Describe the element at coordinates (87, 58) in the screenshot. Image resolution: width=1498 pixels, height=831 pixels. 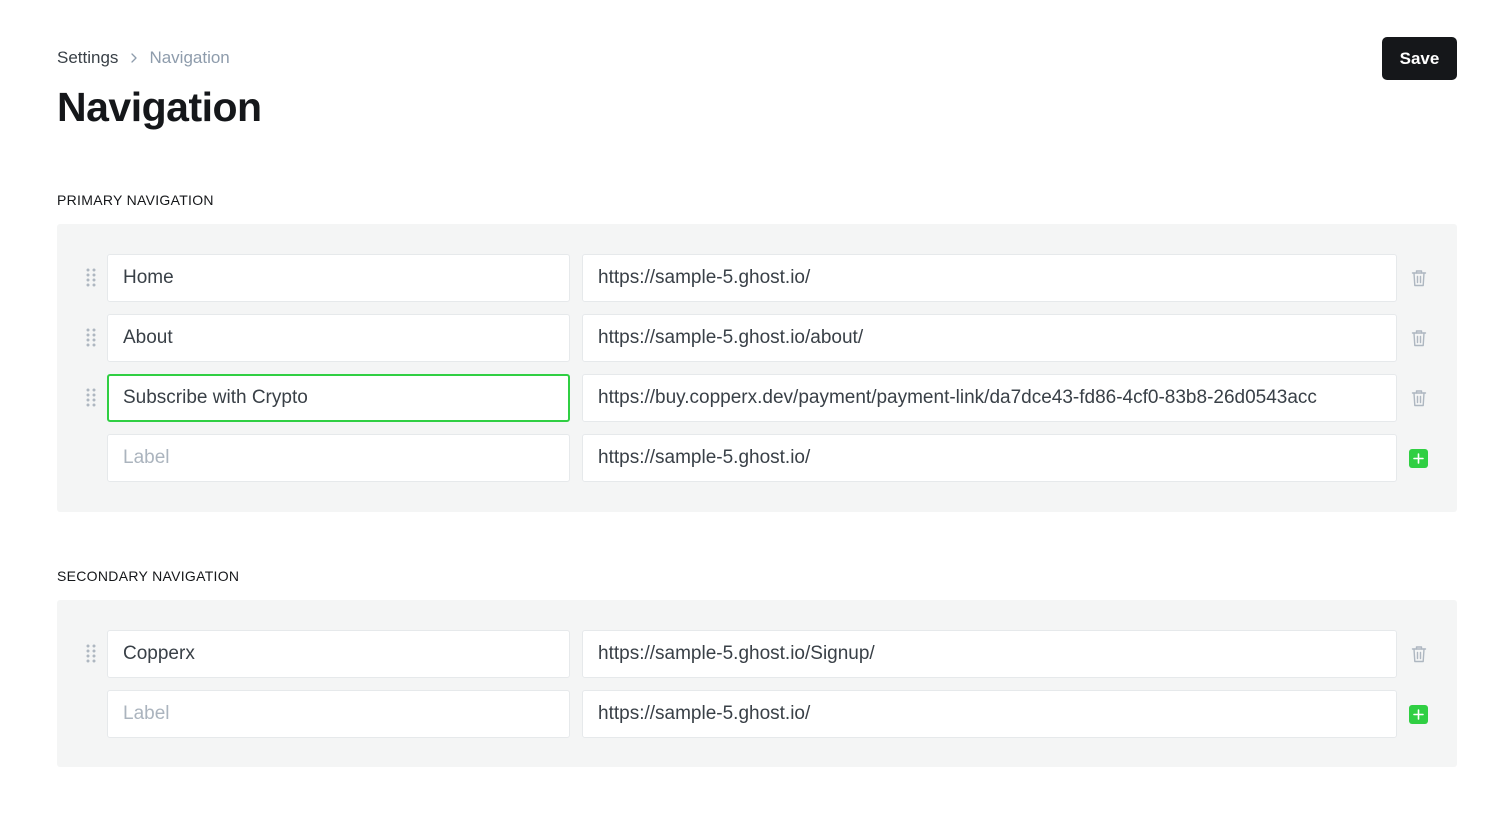
I see `breadcrumb-settings-link: Settings` at that location.